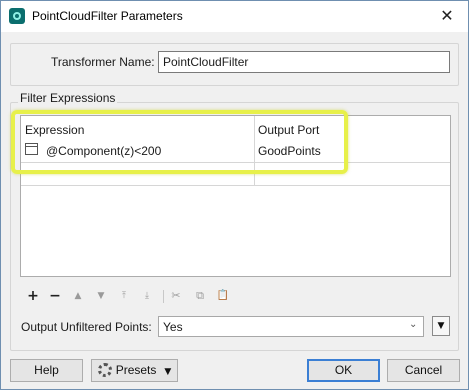  What do you see at coordinates (179, 142) in the screenshot?
I see `highlight-annotation` at bounding box center [179, 142].